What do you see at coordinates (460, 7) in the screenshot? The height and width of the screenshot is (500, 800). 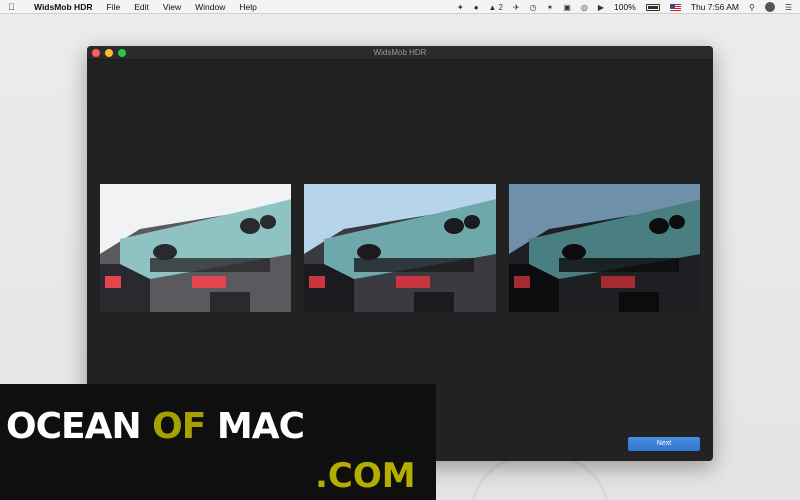 I see `extension-icon: ✦` at bounding box center [460, 7].